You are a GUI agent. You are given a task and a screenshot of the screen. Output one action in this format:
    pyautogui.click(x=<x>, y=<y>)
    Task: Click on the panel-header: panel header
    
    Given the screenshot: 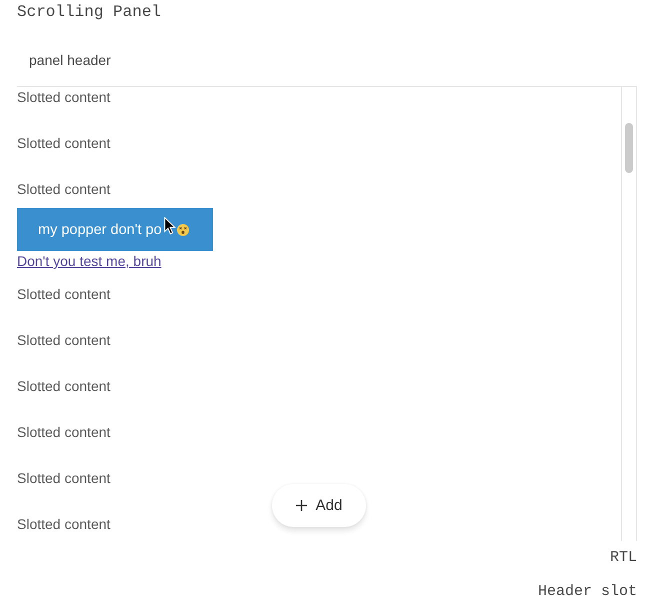 What is the action you would take?
    pyautogui.click(x=70, y=60)
    